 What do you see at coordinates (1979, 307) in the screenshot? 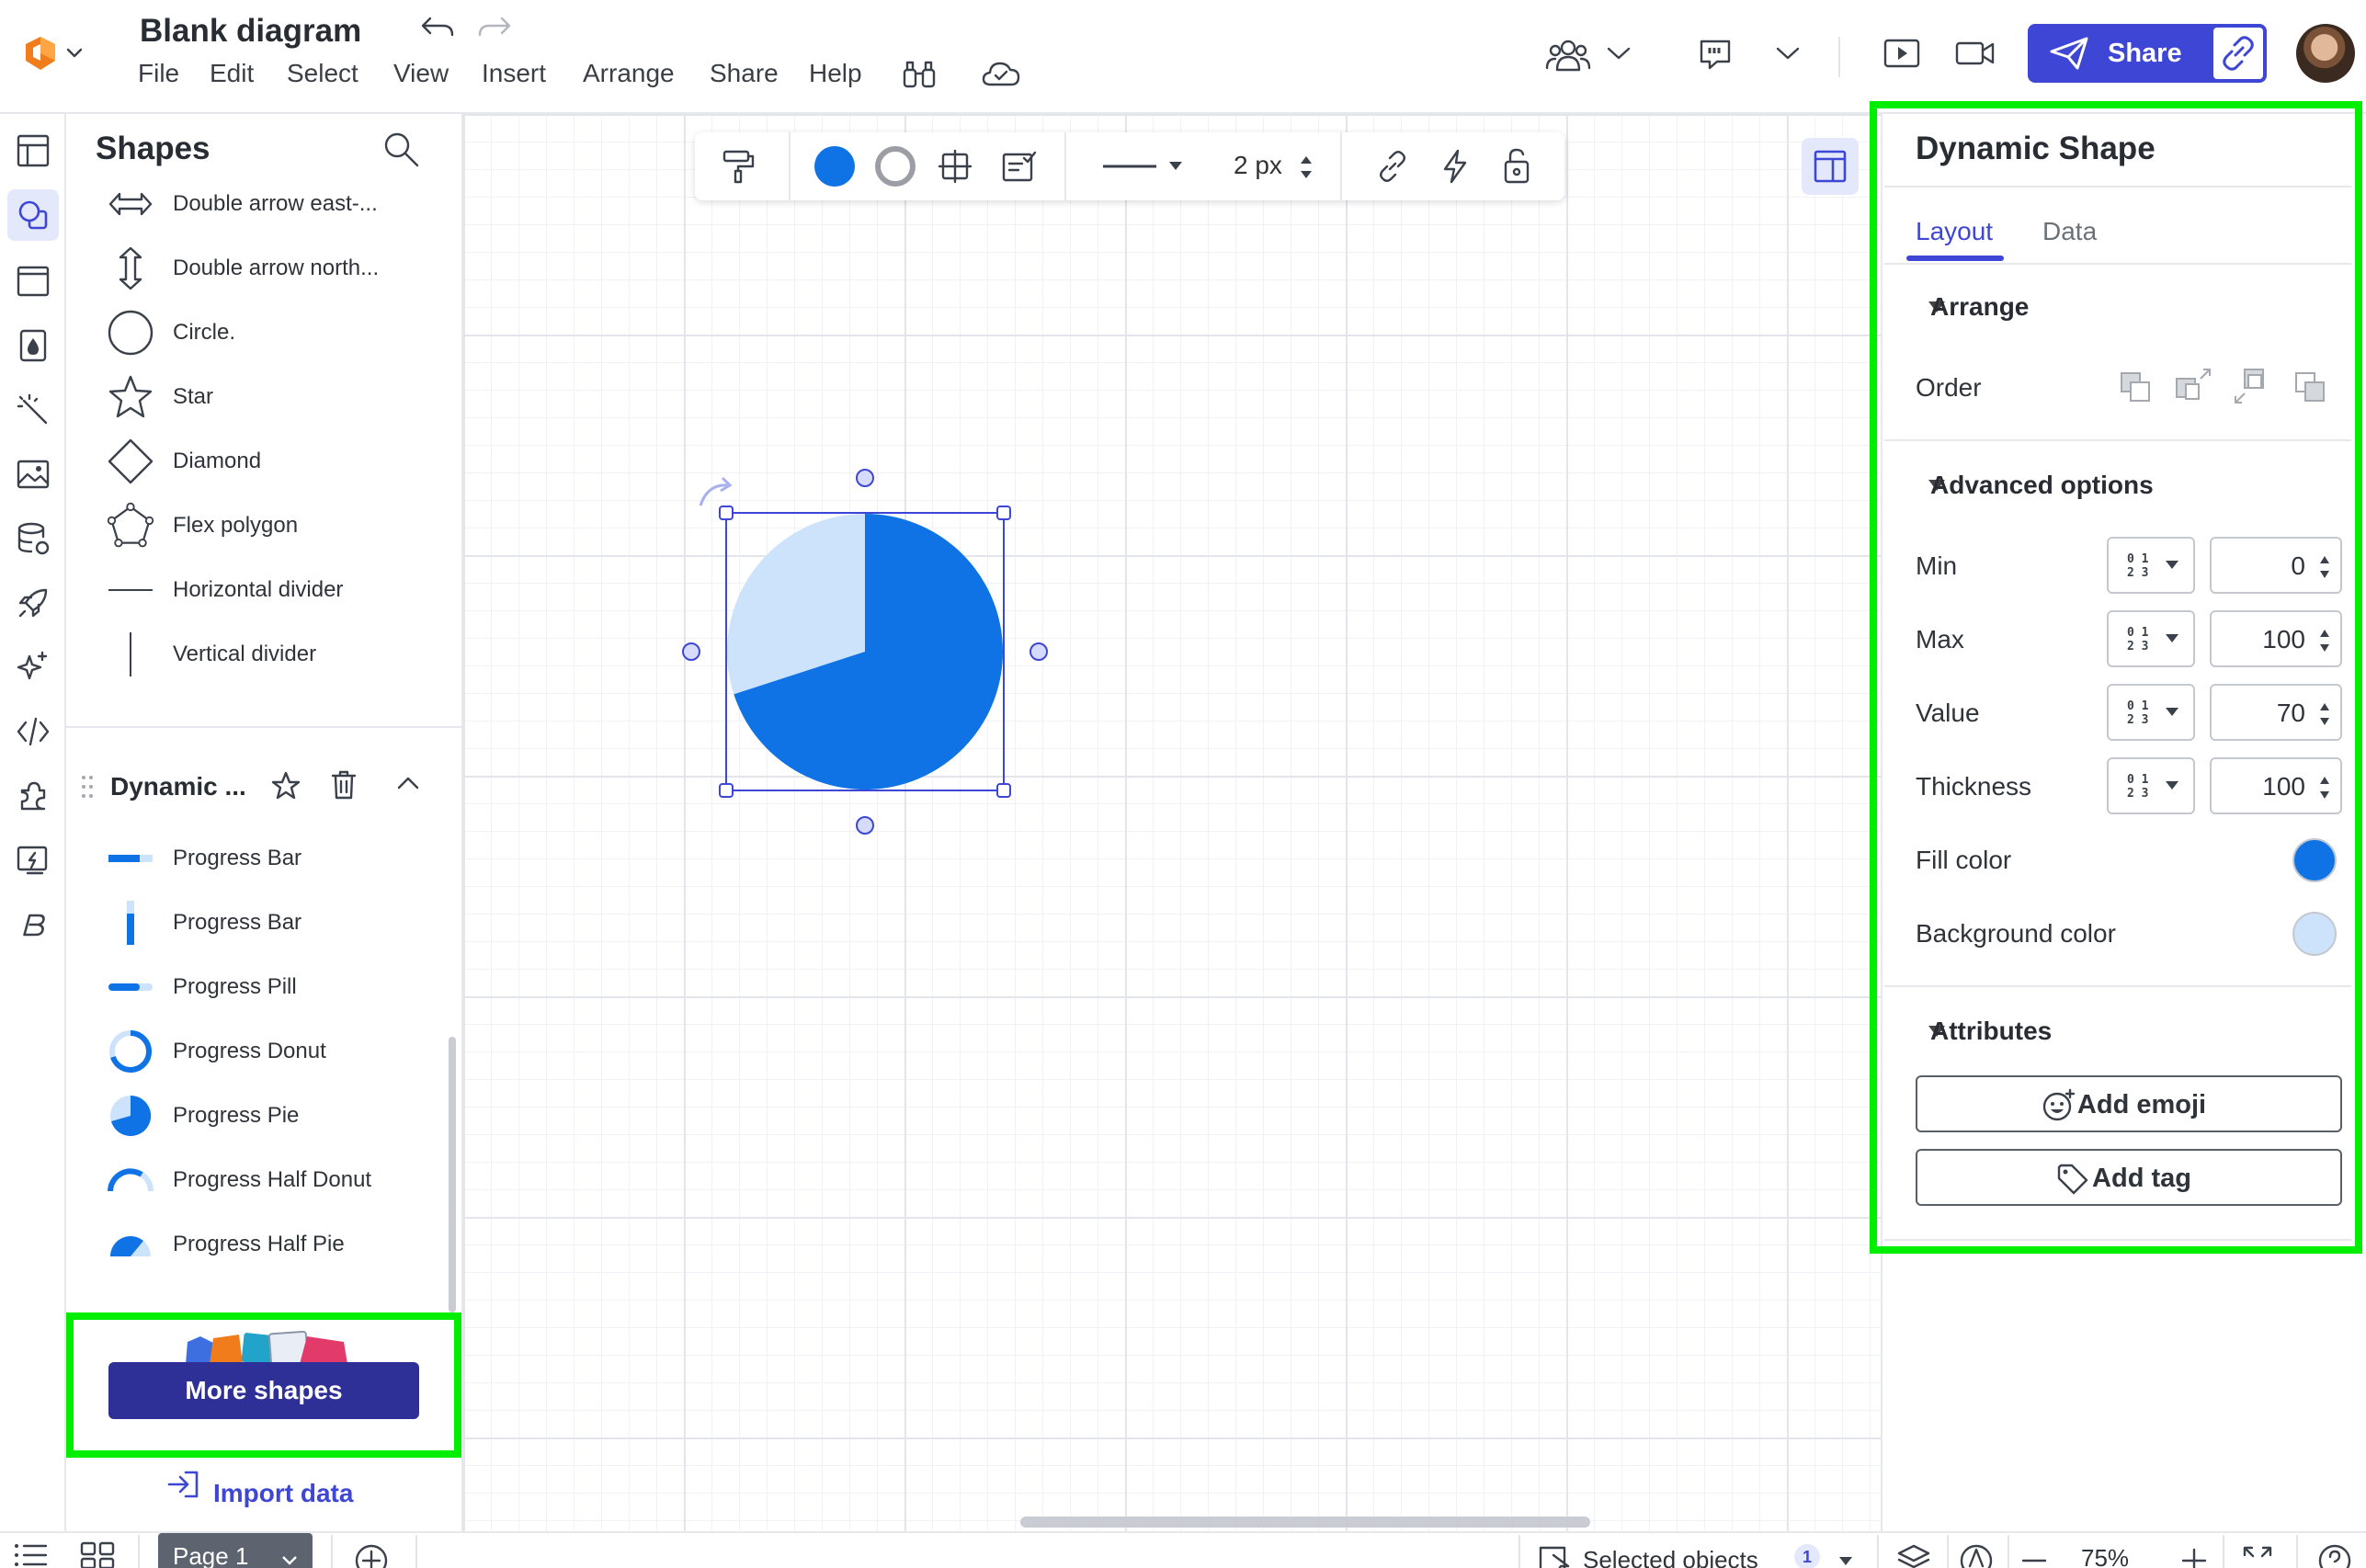
I see `arrange-section-header: Arrange` at bounding box center [1979, 307].